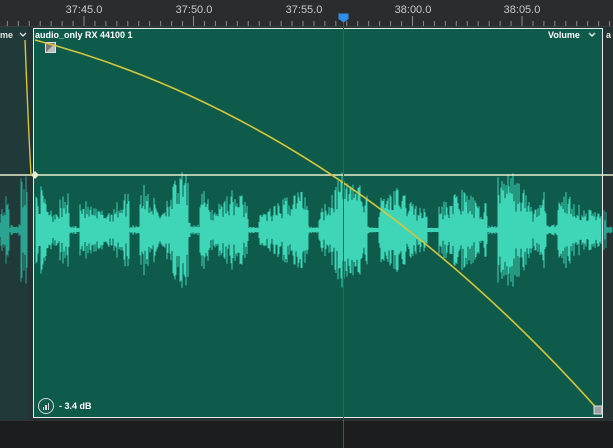 This screenshot has width=613, height=448. Describe the element at coordinates (343, 231) in the screenshot. I see `playhead-line` at that location.